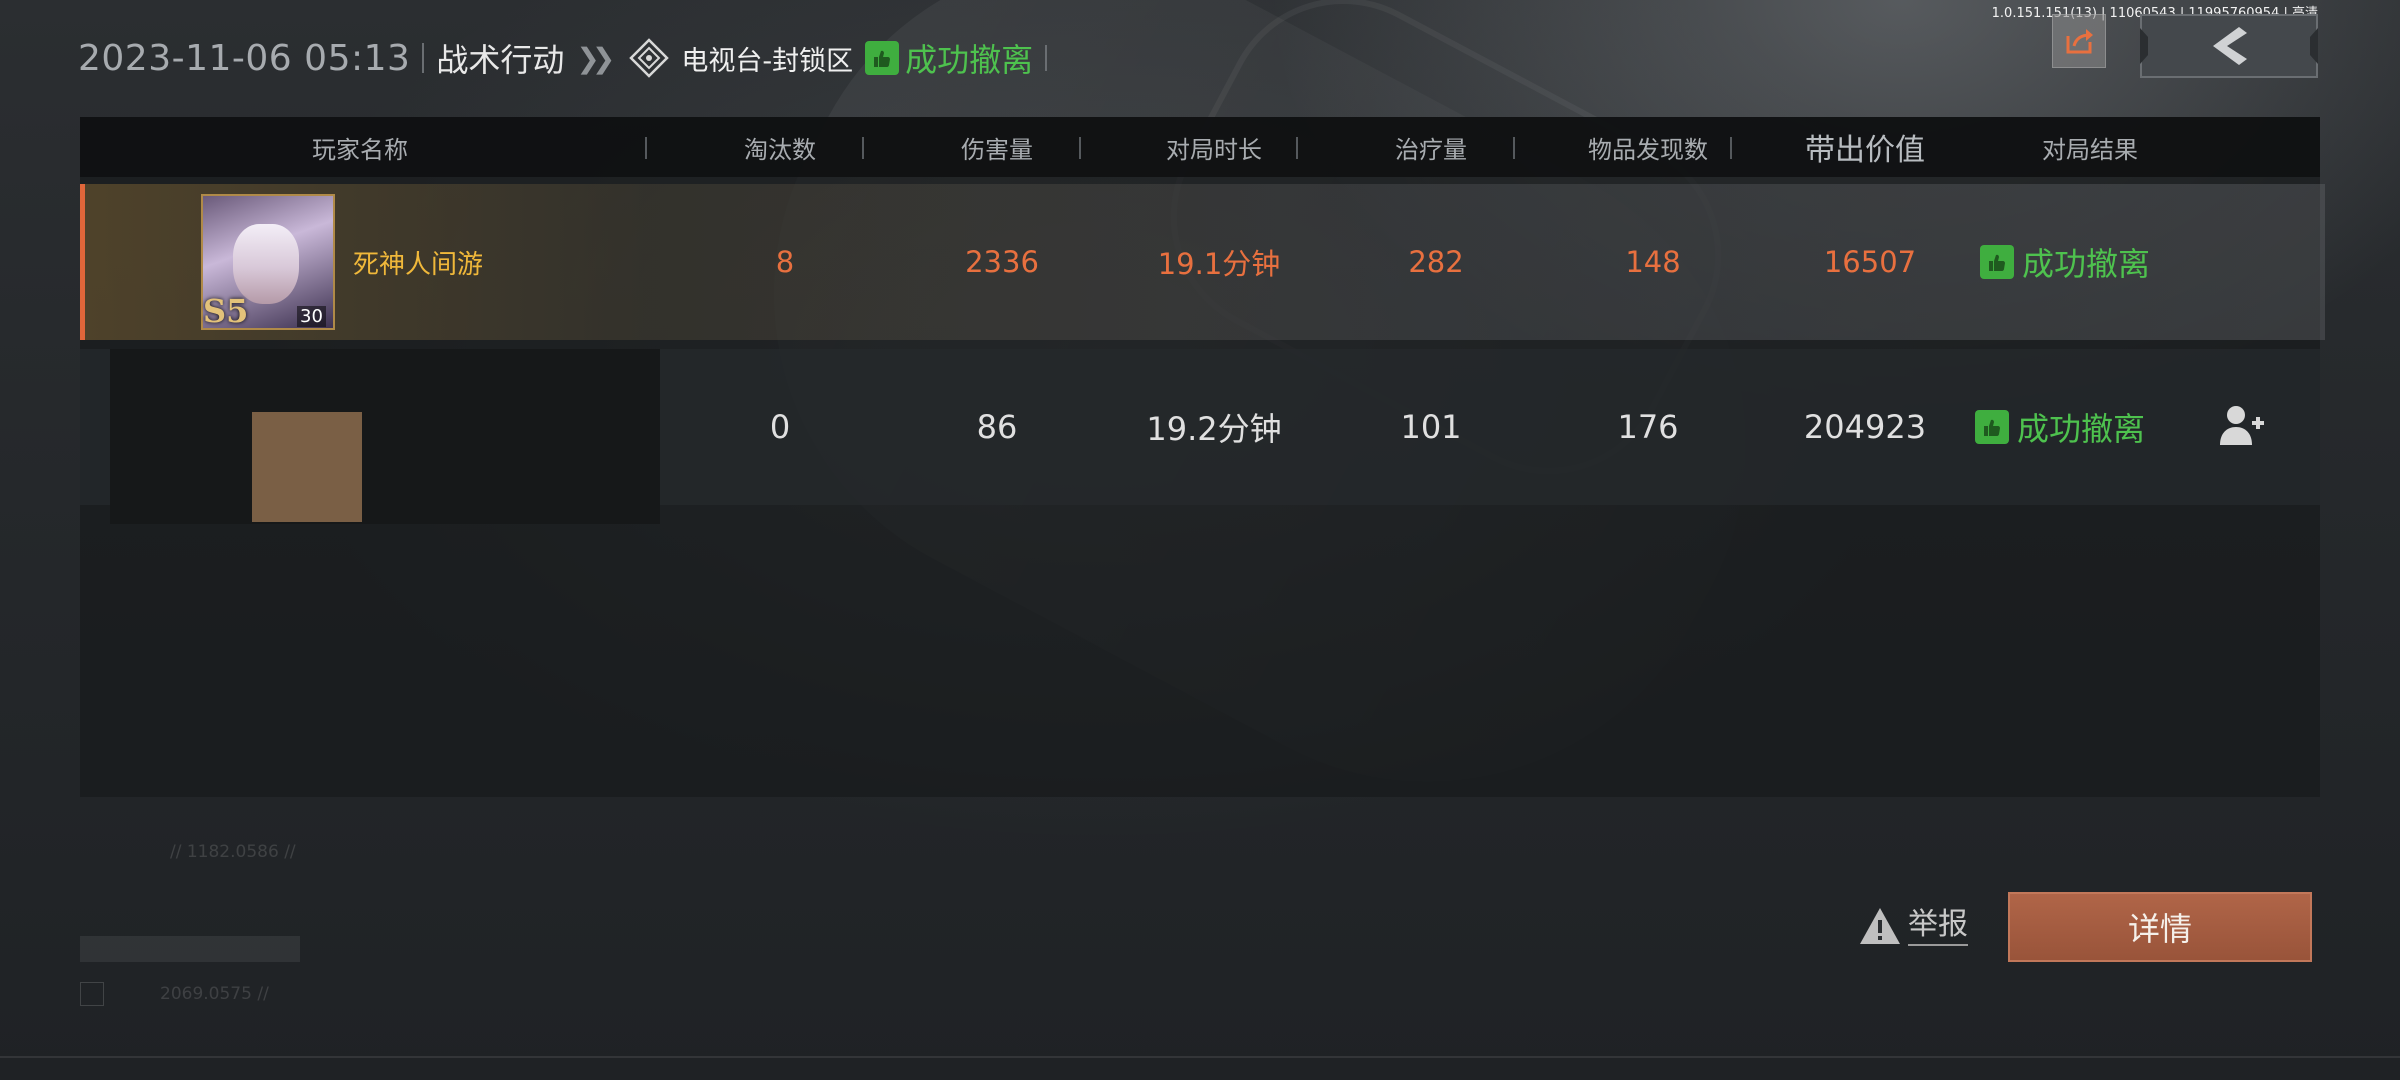  Describe the element at coordinates (2160, 927) in the screenshot. I see `detail-button: 详情` at that location.